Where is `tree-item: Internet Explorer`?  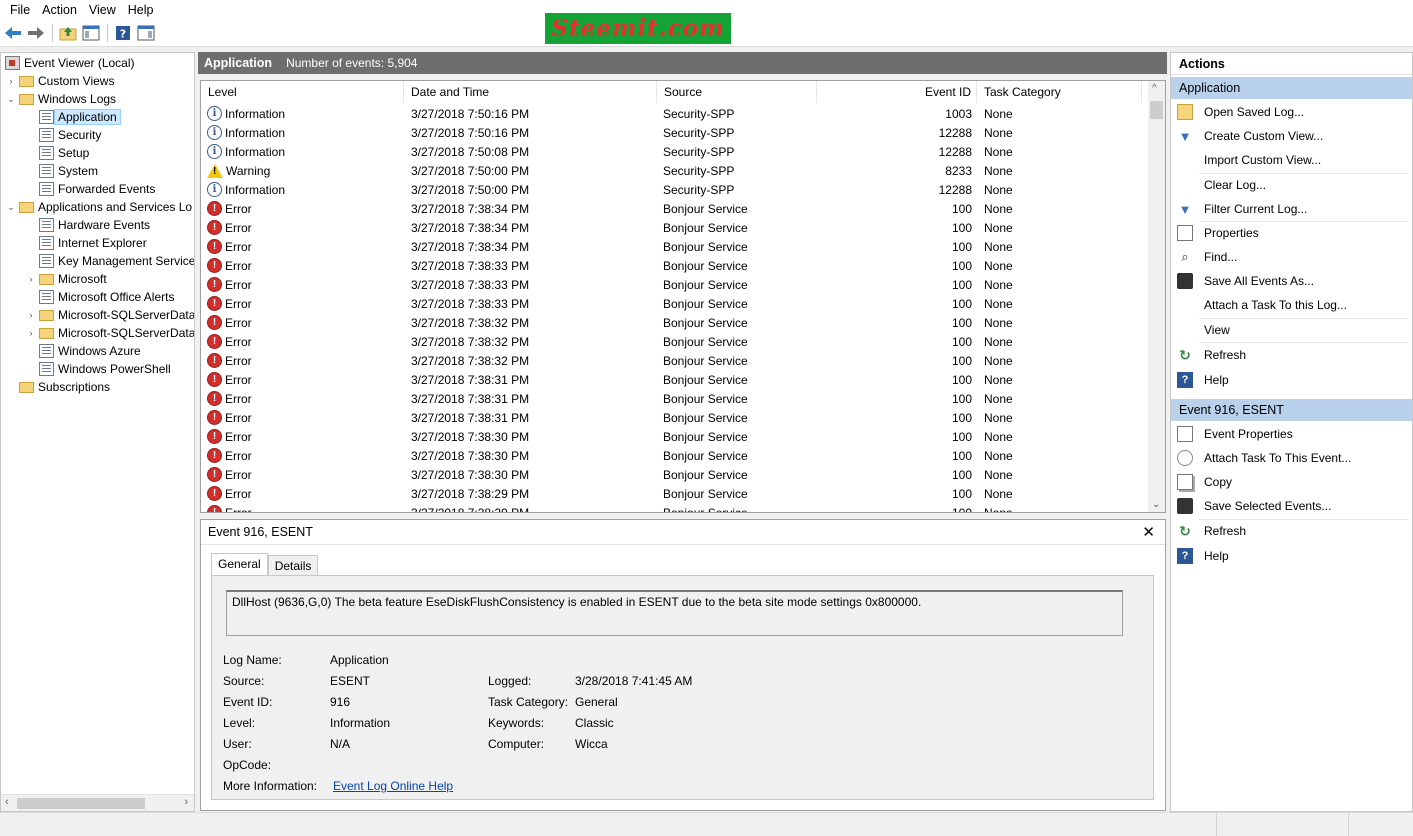
tree-item: Internet Explorer is located at coordinates (86, 243).